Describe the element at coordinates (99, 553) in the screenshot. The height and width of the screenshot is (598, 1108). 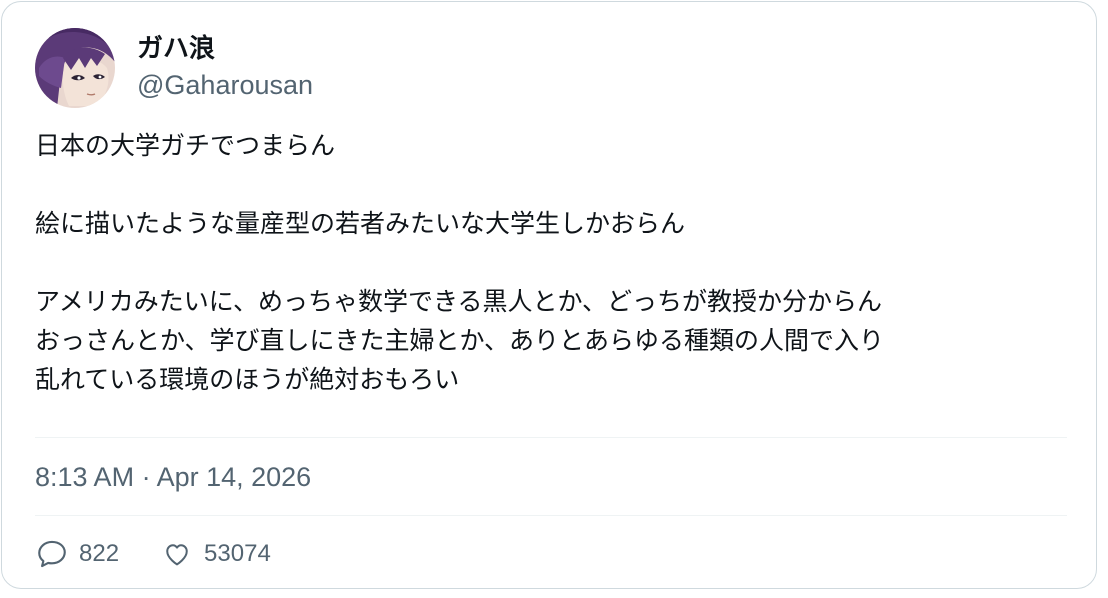
I see `reply-count: 822` at that location.